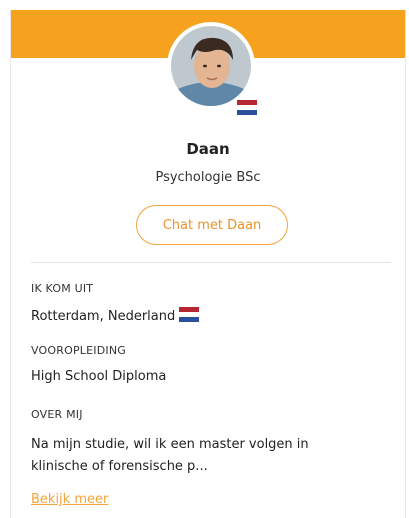  I want to click on education-value: High School Diploma, so click(99, 376).